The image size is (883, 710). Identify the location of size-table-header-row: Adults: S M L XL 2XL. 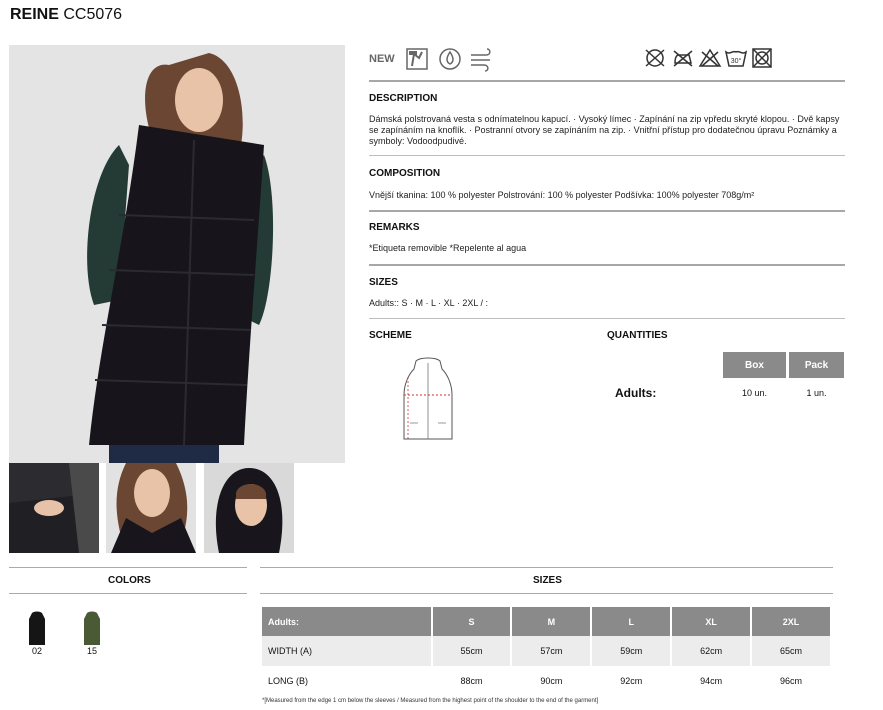
(547, 621).